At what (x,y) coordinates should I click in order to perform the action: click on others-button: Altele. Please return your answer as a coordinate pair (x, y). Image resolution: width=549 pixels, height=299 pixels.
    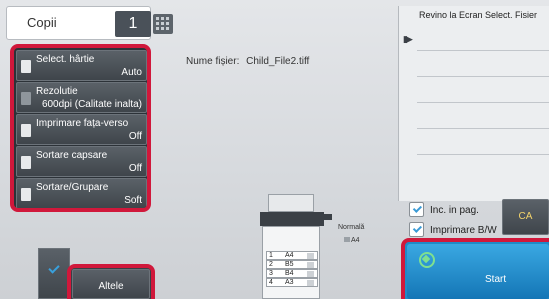
    Looking at the image, I should click on (111, 284).